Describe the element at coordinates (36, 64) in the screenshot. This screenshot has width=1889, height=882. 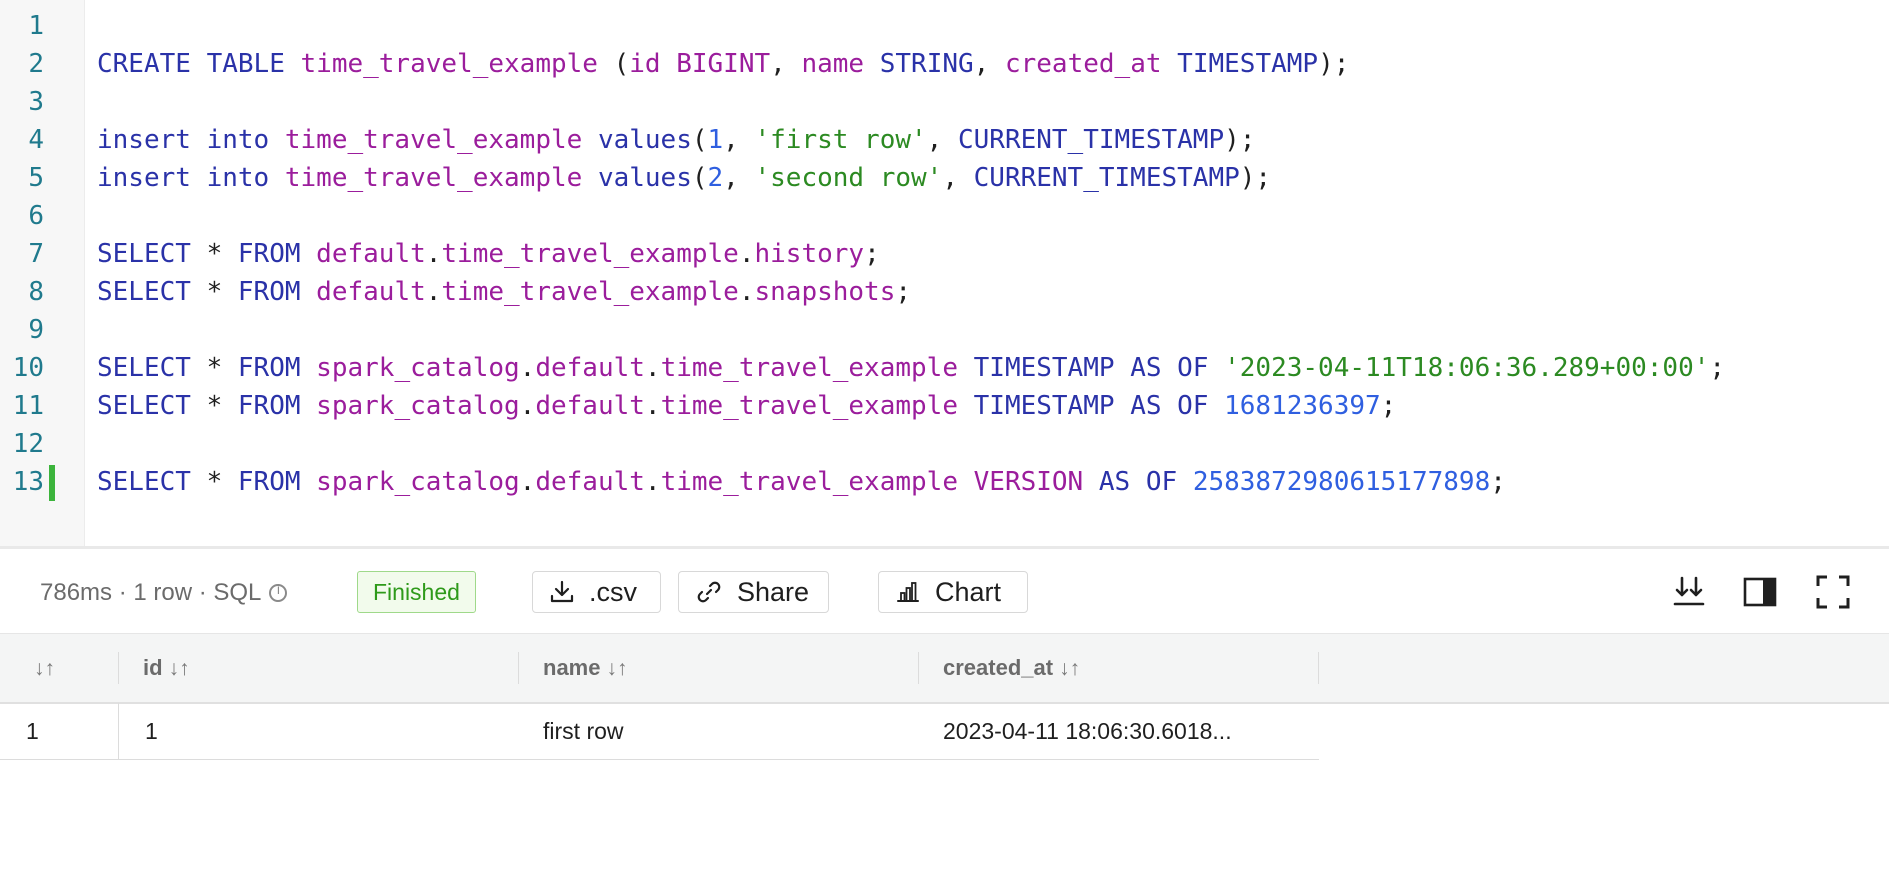
I see `line-number: 2` at that location.